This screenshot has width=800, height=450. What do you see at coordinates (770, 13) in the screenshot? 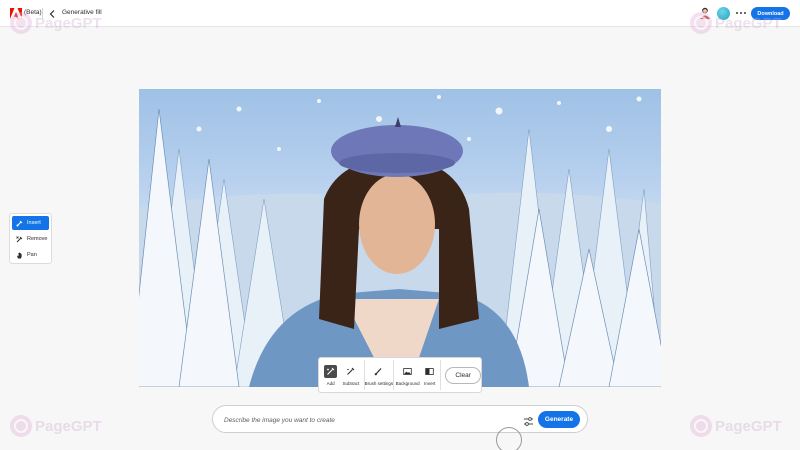
I see `download-button: Download` at bounding box center [770, 13].